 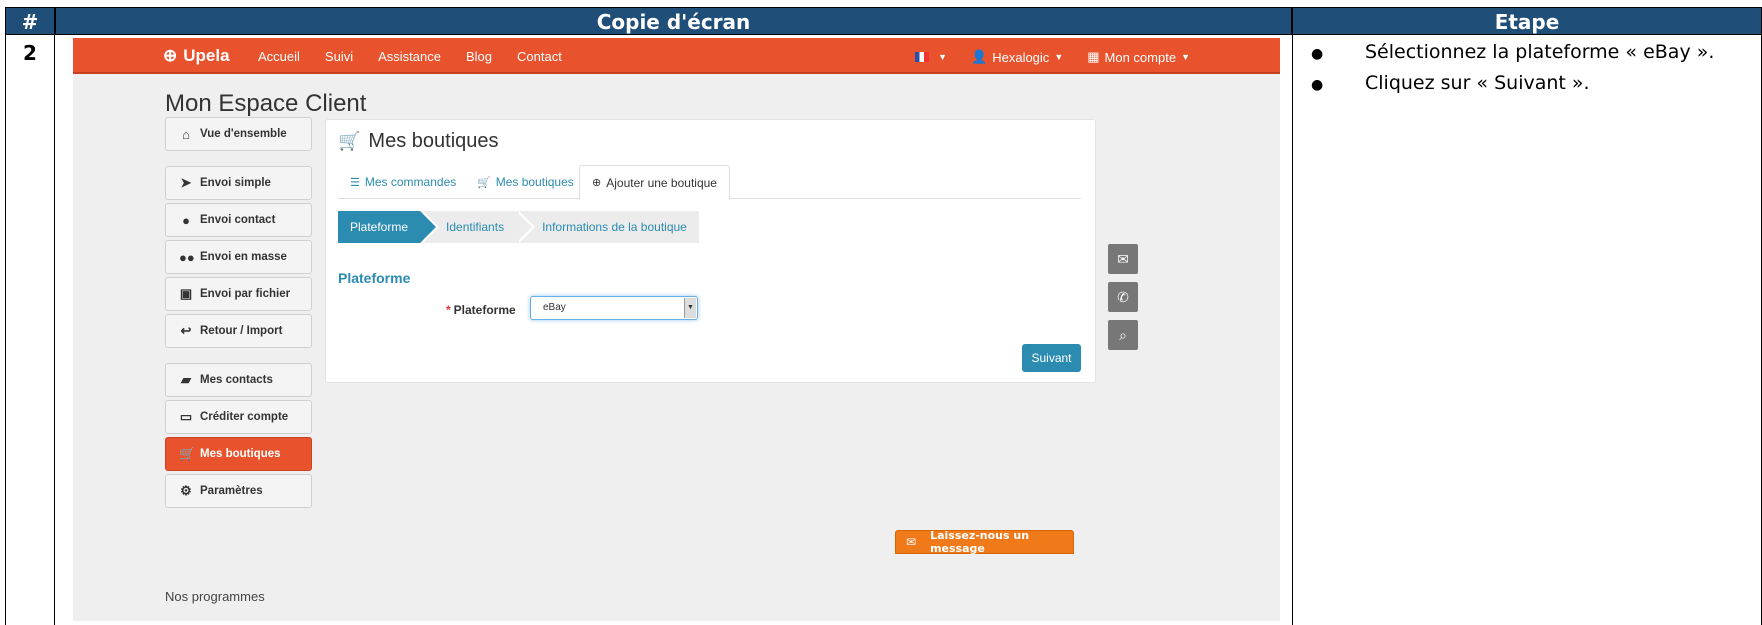 I want to click on account-dropdown: ▦ Mon compte ▼, so click(x=1138, y=57).